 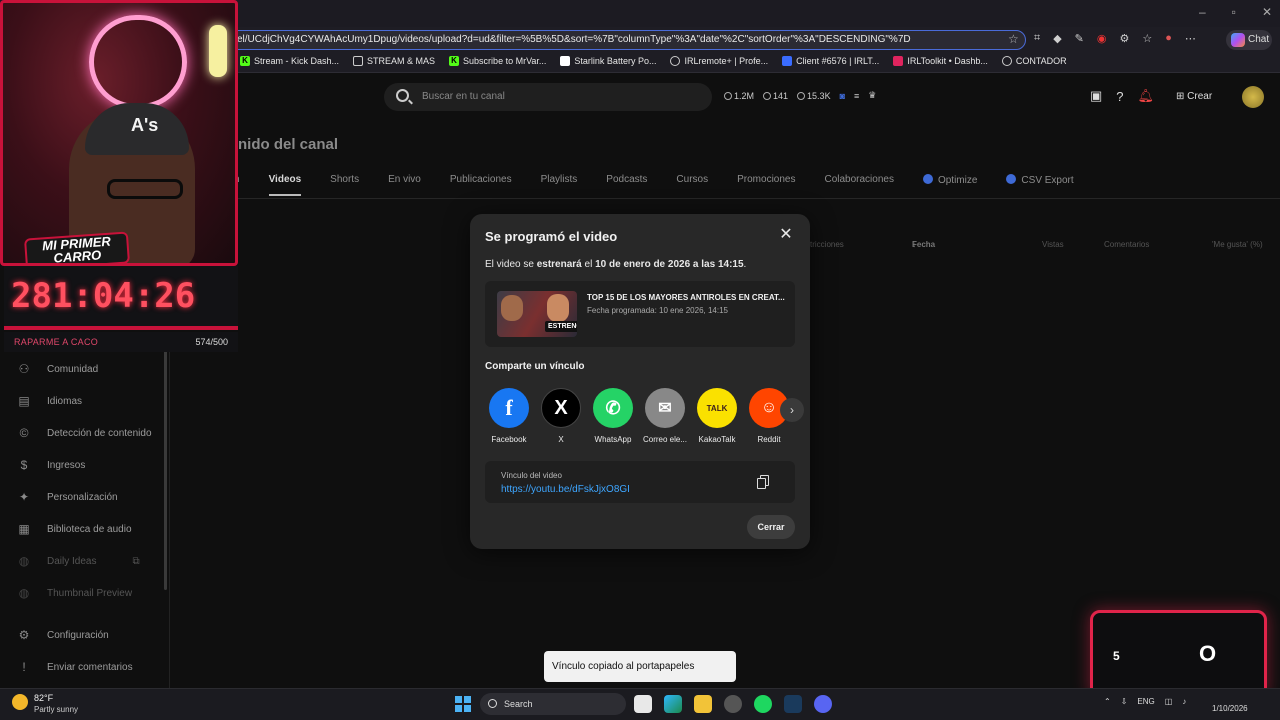 I want to click on chevron-up-icon: ⌃, so click(x=1107, y=701).